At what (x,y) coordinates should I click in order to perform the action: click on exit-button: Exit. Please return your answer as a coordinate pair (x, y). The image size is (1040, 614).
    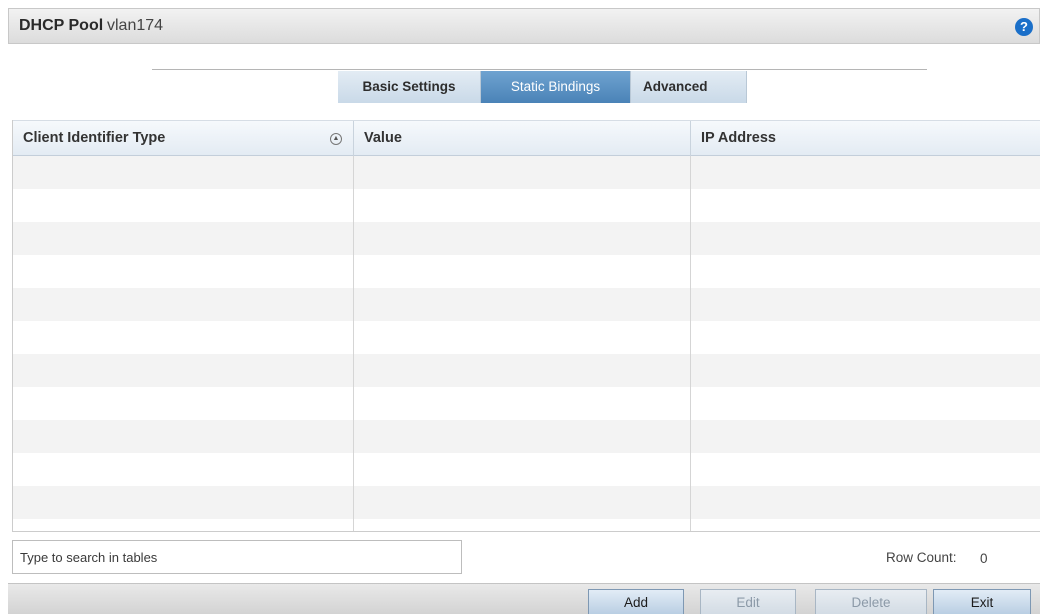
    Looking at the image, I should click on (982, 601).